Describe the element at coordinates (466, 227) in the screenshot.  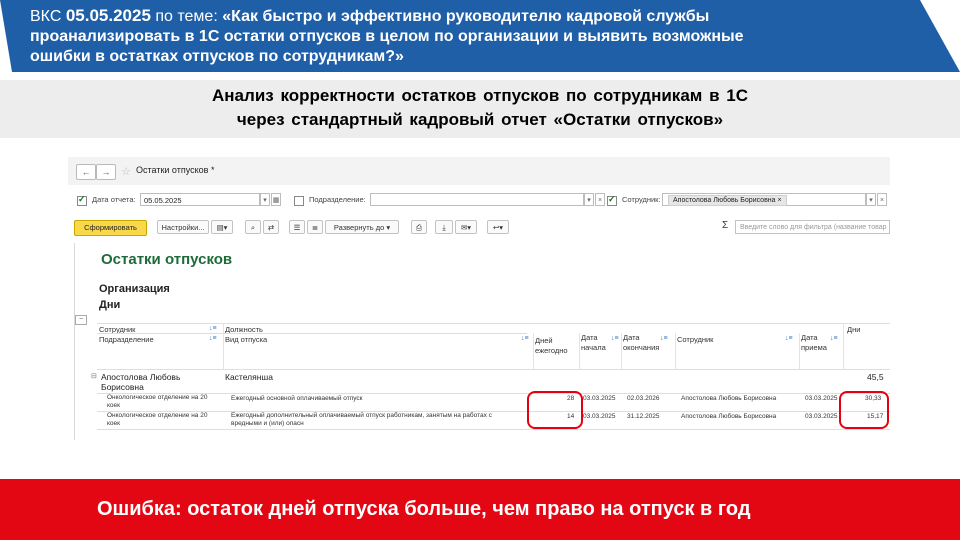
I see `send-menu-icon: ✉▾` at that location.